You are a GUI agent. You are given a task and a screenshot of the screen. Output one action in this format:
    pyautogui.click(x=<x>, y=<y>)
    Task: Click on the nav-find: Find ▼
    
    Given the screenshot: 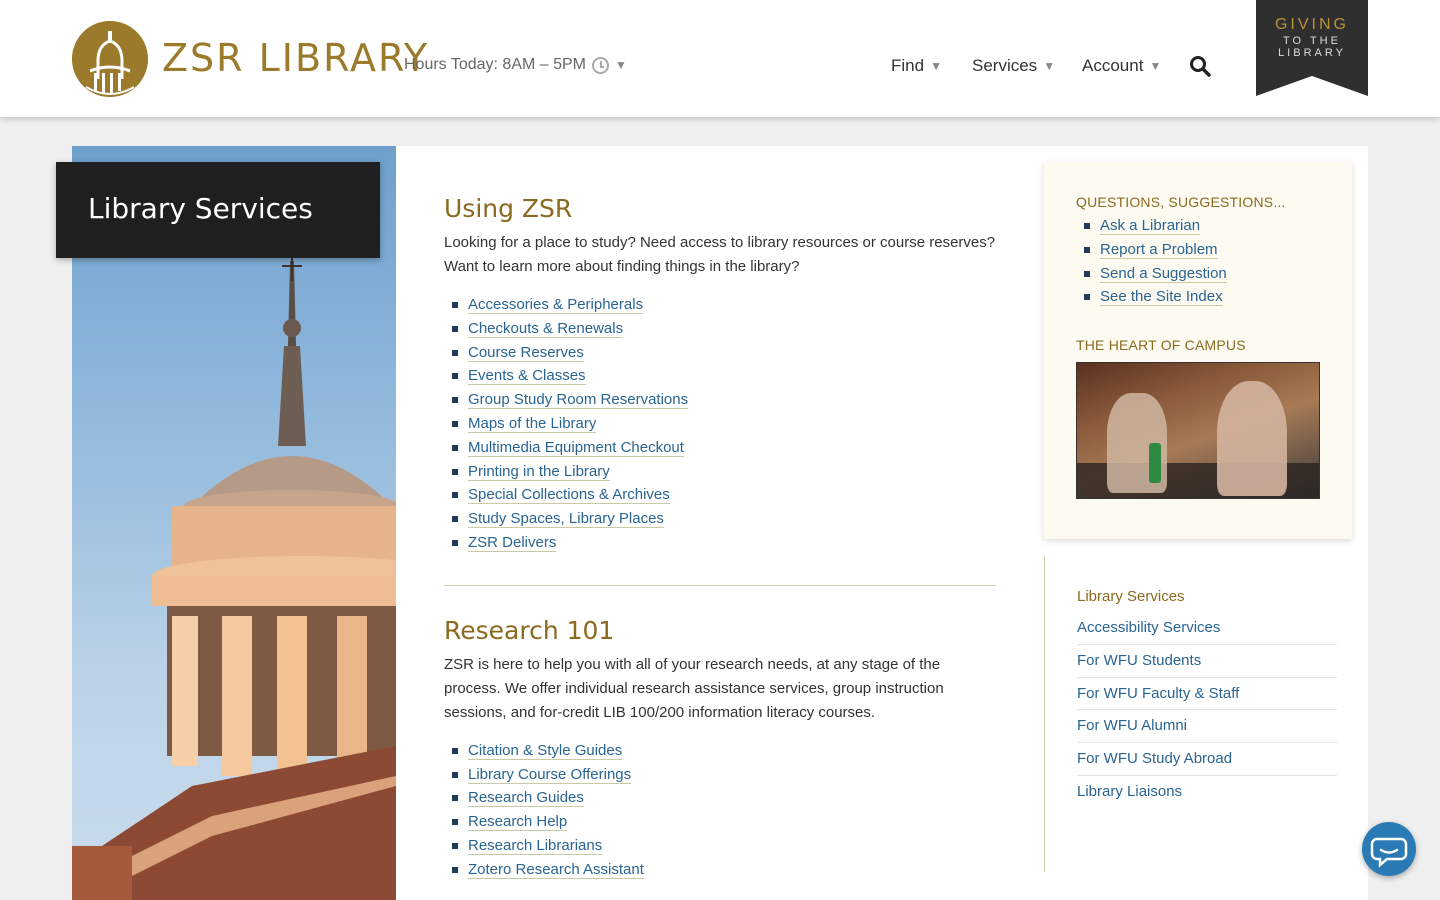 What is the action you would take?
    pyautogui.click(x=916, y=66)
    